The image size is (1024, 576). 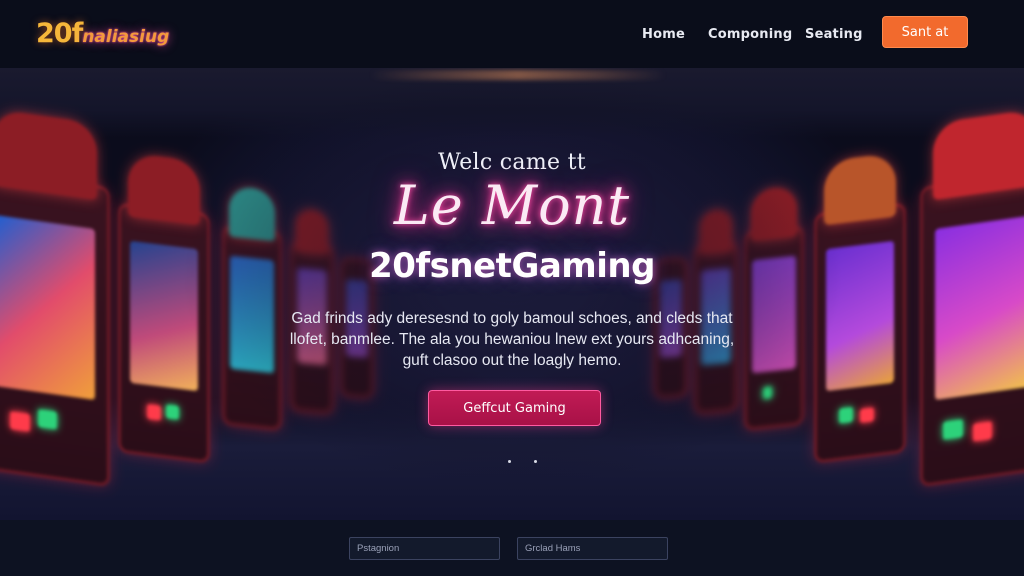 What do you see at coordinates (834, 34) in the screenshot?
I see `nav-seating: Seating` at bounding box center [834, 34].